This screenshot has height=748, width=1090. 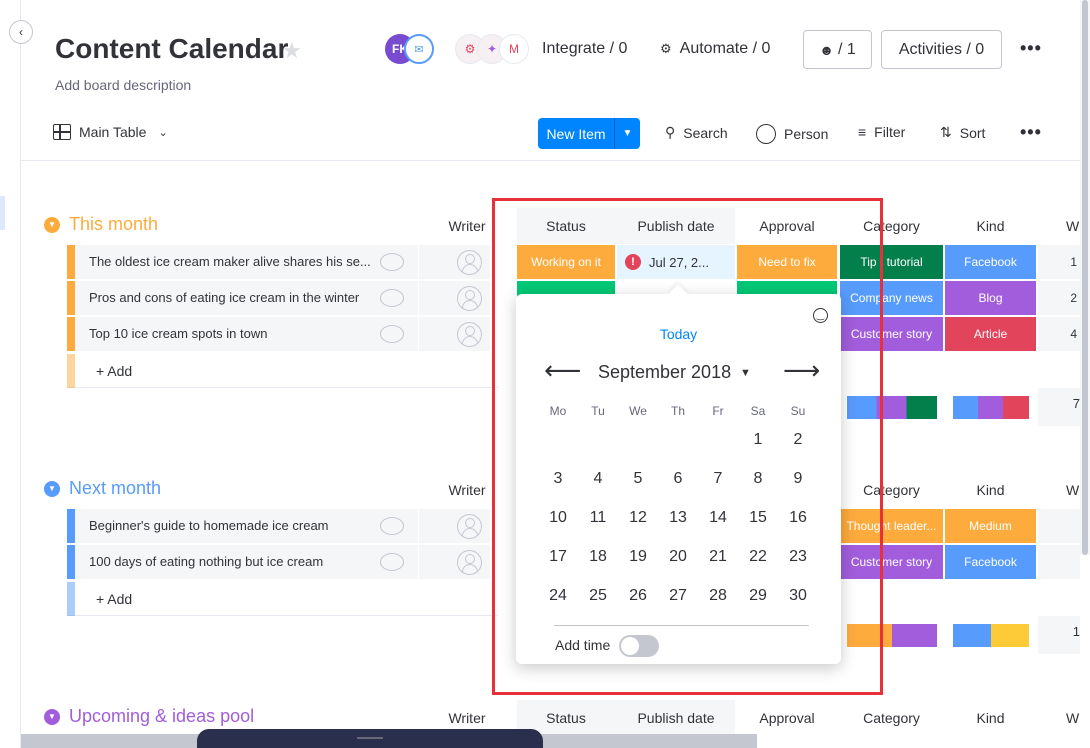 I want to click on automate-button: ⚙ Automate / 0, so click(x=715, y=49).